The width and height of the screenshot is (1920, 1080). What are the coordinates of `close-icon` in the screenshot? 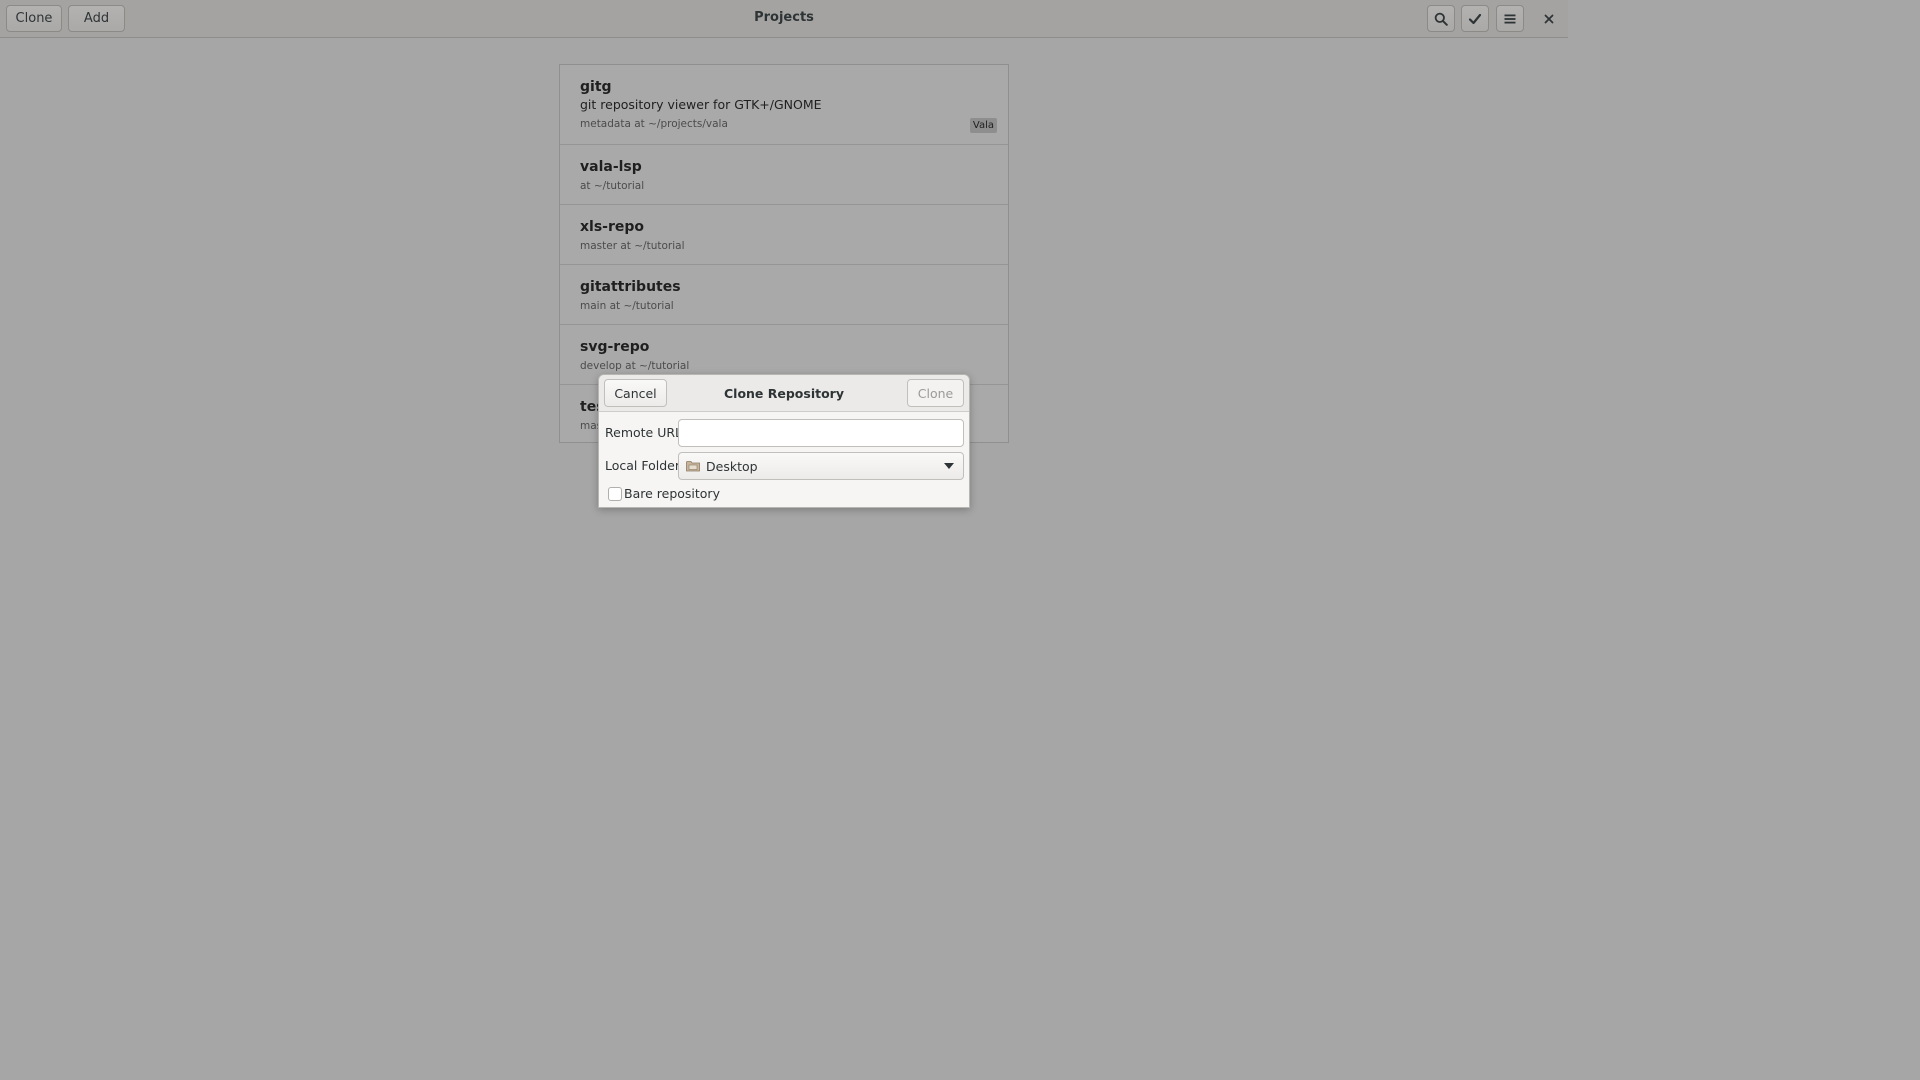 It's located at (1549, 18).